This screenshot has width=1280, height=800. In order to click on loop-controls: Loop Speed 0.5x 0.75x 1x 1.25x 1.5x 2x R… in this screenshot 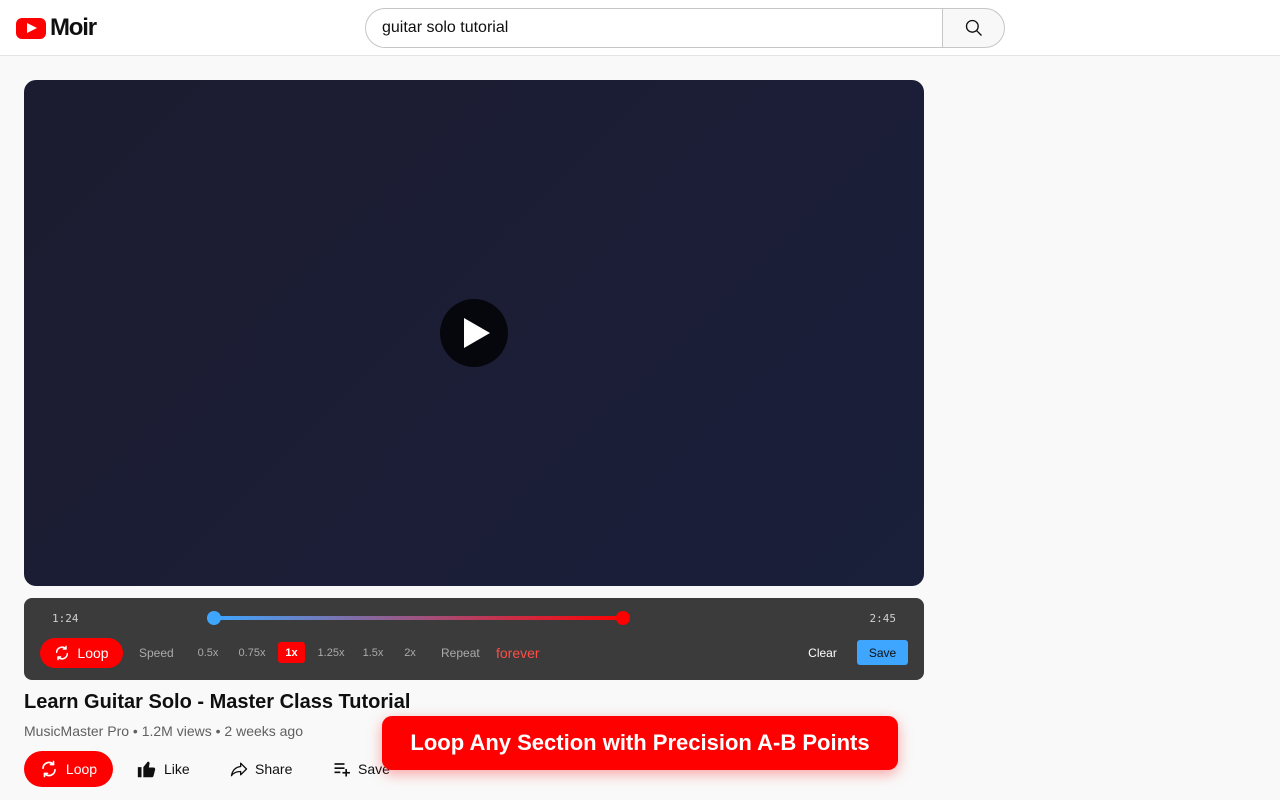, I will do `click(475, 653)`.